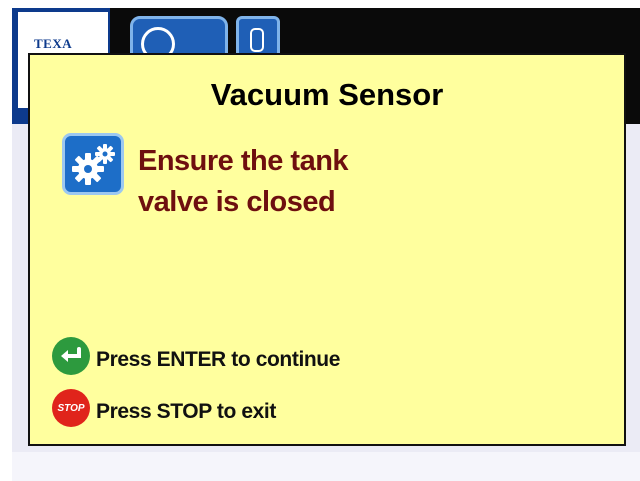  What do you see at coordinates (53, 43) in the screenshot?
I see `brand-logo: TEXA` at bounding box center [53, 43].